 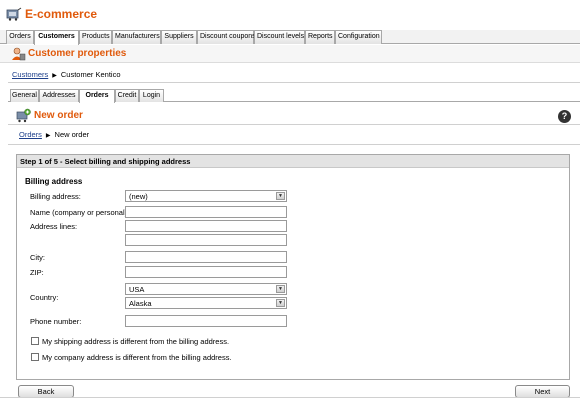 I want to click on zip-label: ZIP:, so click(x=37, y=272).